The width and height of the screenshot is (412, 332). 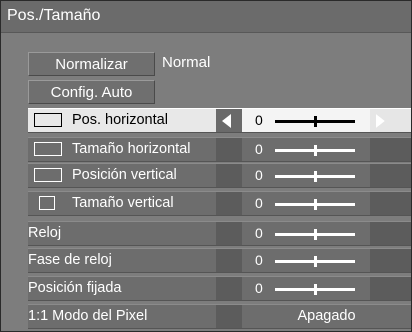 I want to click on setting-row-clock: Reloj 0, so click(x=219, y=233).